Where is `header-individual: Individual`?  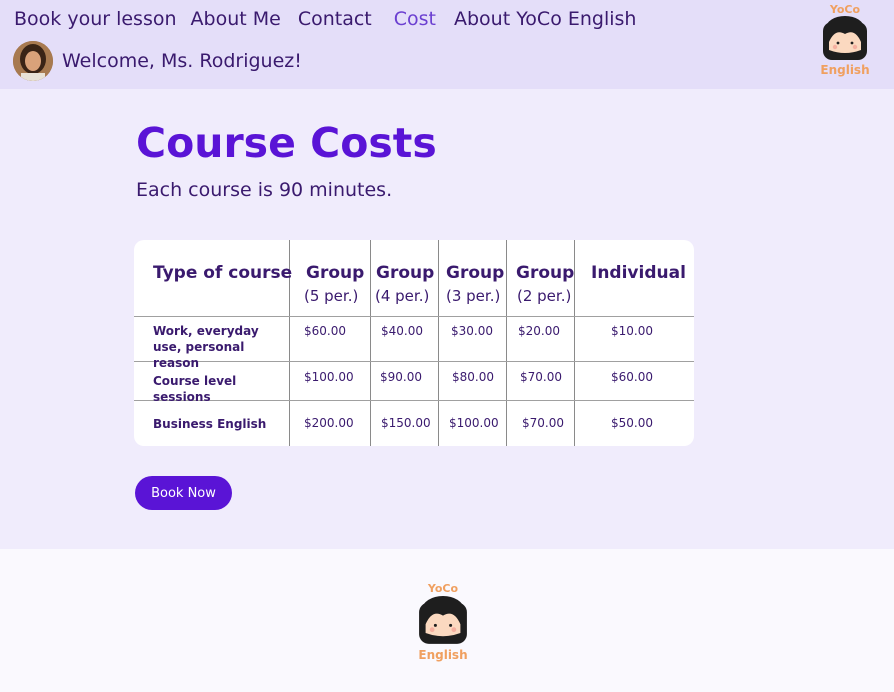 header-individual: Individual is located at coordinates (638, 273).